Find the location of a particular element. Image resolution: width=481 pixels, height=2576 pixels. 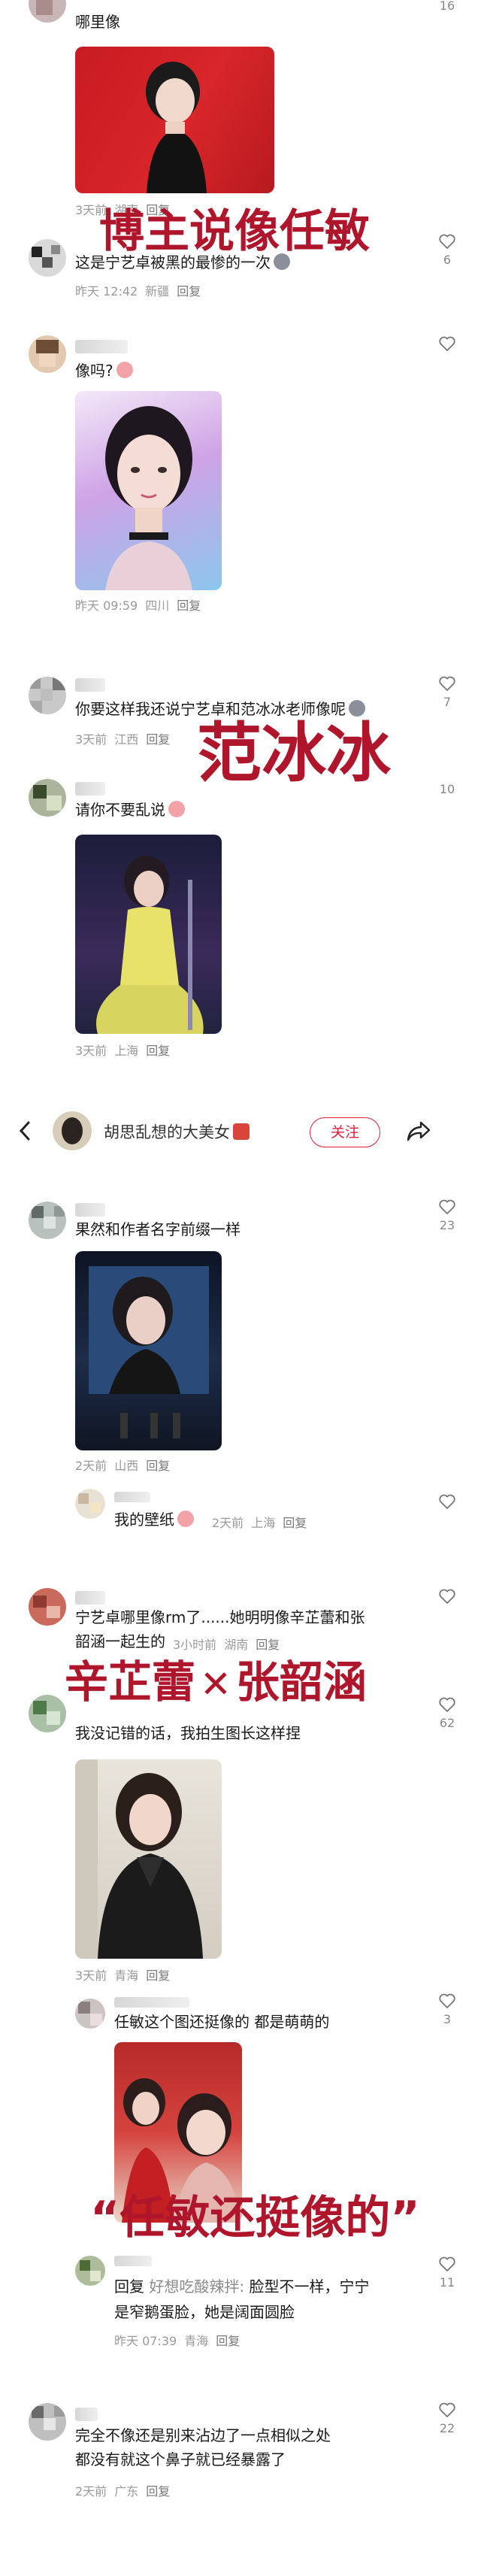

like-count: 16 is located at coordinates (447, 6).